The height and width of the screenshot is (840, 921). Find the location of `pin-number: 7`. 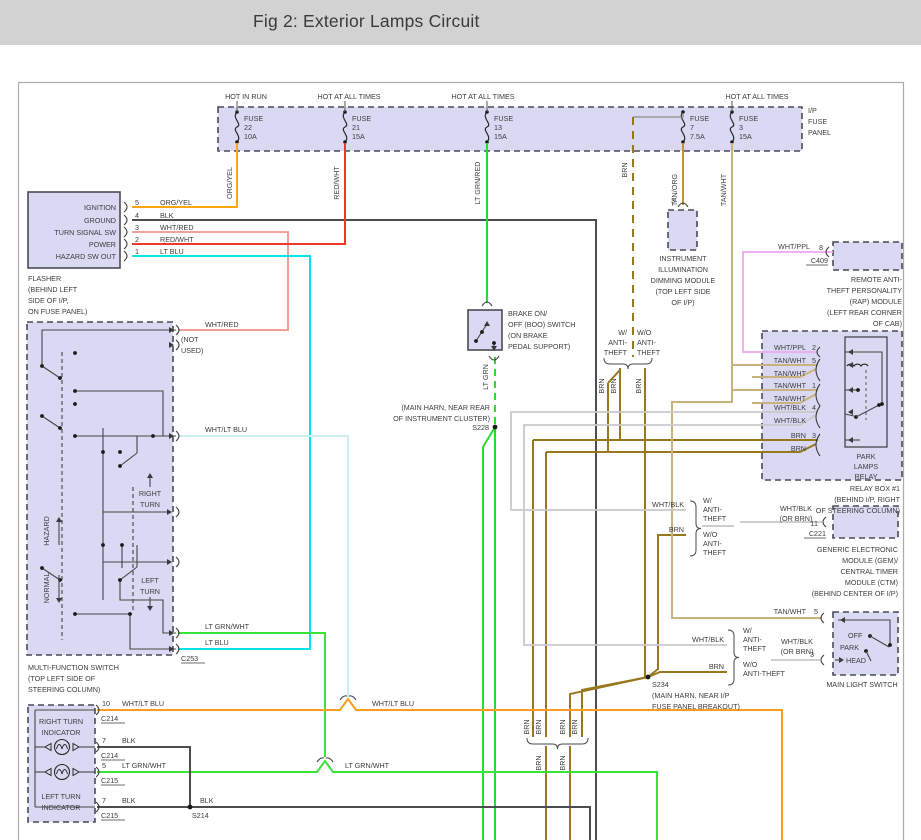

pin-number: 7 is located at coordinates (104, 740).